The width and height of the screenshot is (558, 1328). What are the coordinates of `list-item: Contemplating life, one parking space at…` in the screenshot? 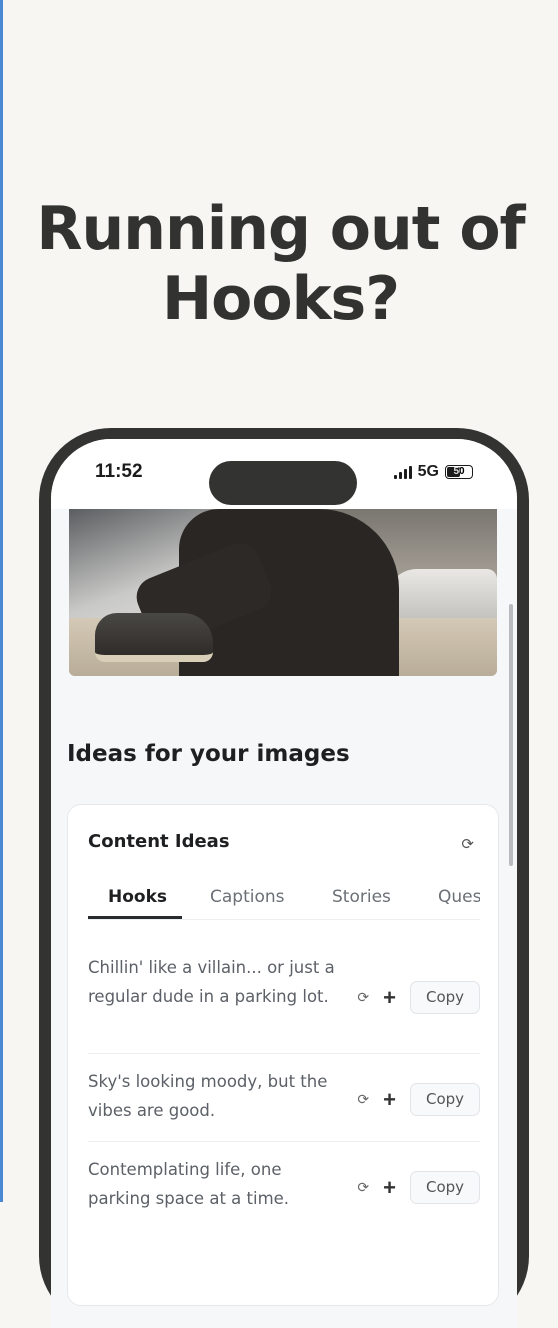 It's located at (284, 1201).